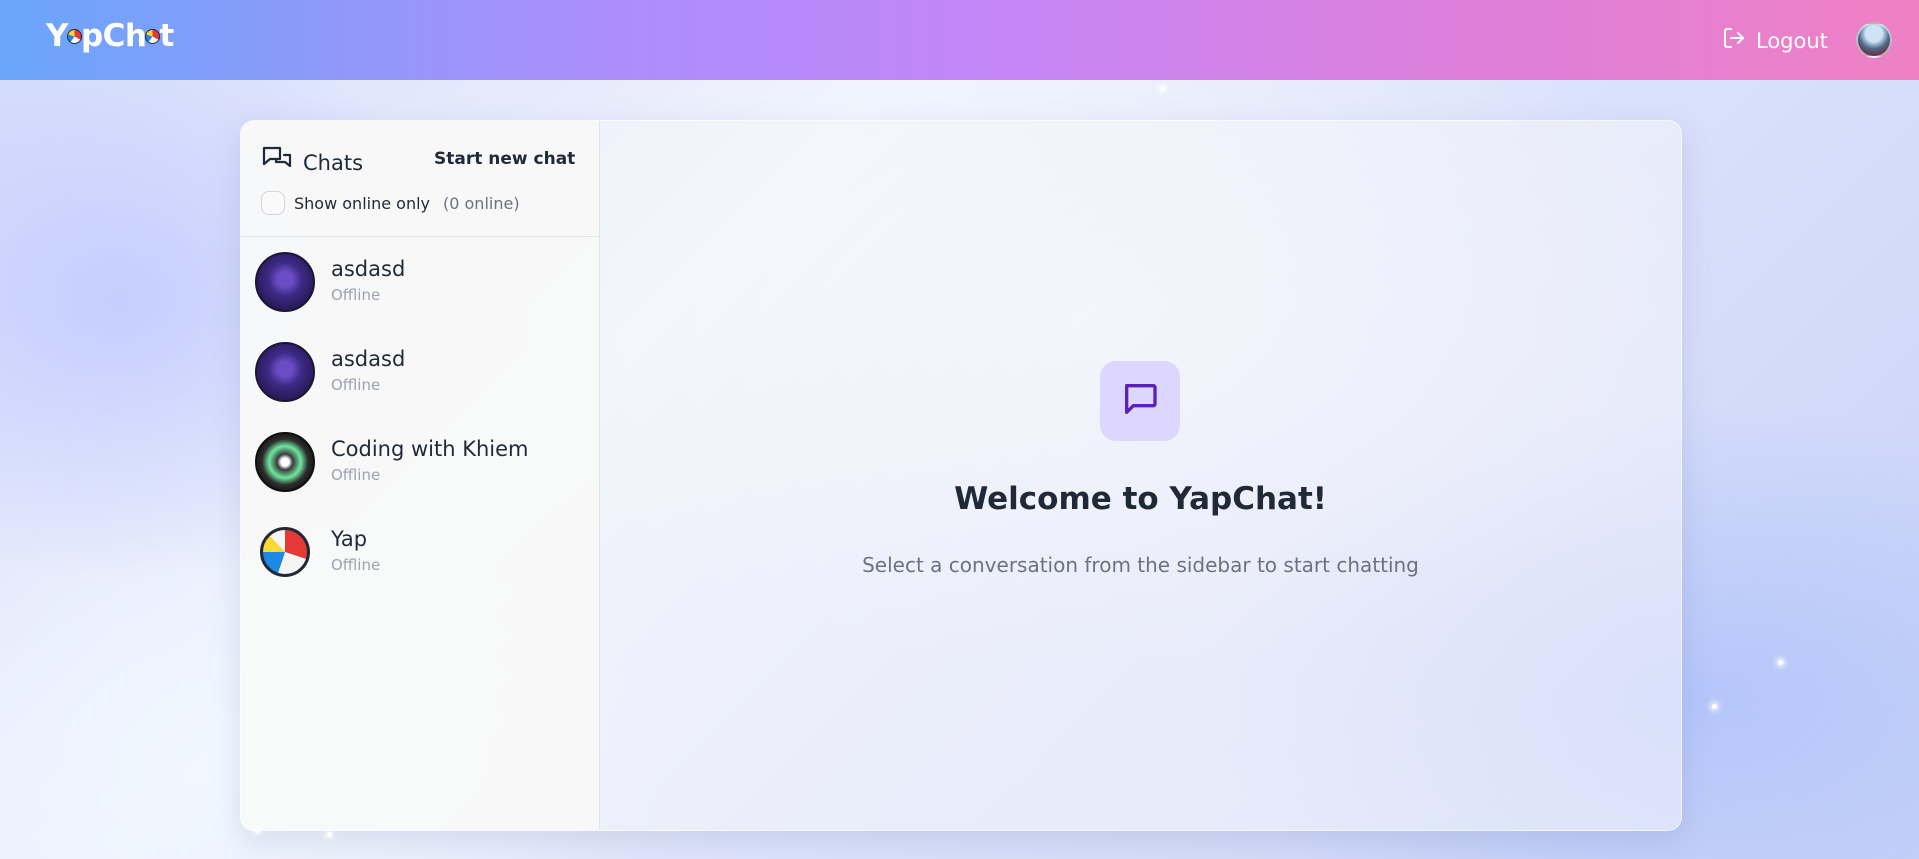  I want to click on message-tile, so click(1140, 401).